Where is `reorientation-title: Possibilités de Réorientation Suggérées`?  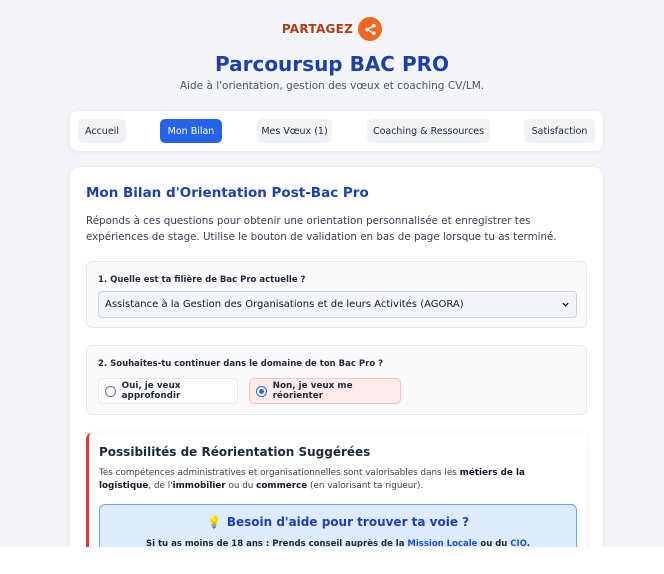 reorientation-title: Possibilités de Réorientation Suggérées is located at coordinates (235, 452).